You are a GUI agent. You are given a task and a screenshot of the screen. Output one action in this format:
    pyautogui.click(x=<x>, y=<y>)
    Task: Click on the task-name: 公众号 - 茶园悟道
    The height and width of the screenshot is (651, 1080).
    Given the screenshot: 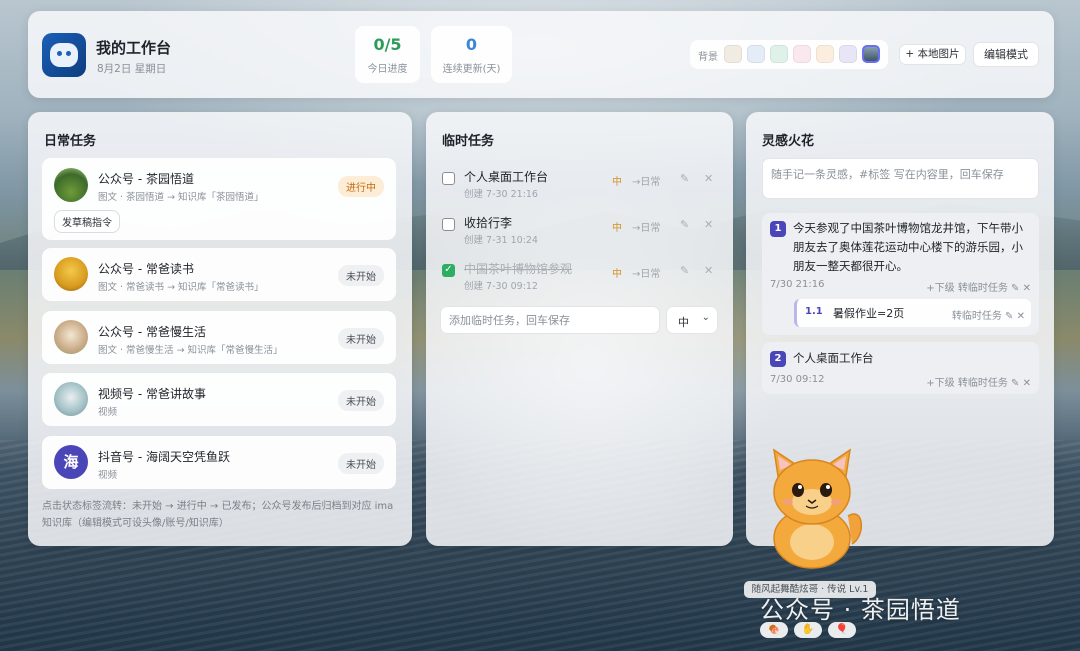 What is the action you would take?
    pyautogui.click(x=146, y=179)
    